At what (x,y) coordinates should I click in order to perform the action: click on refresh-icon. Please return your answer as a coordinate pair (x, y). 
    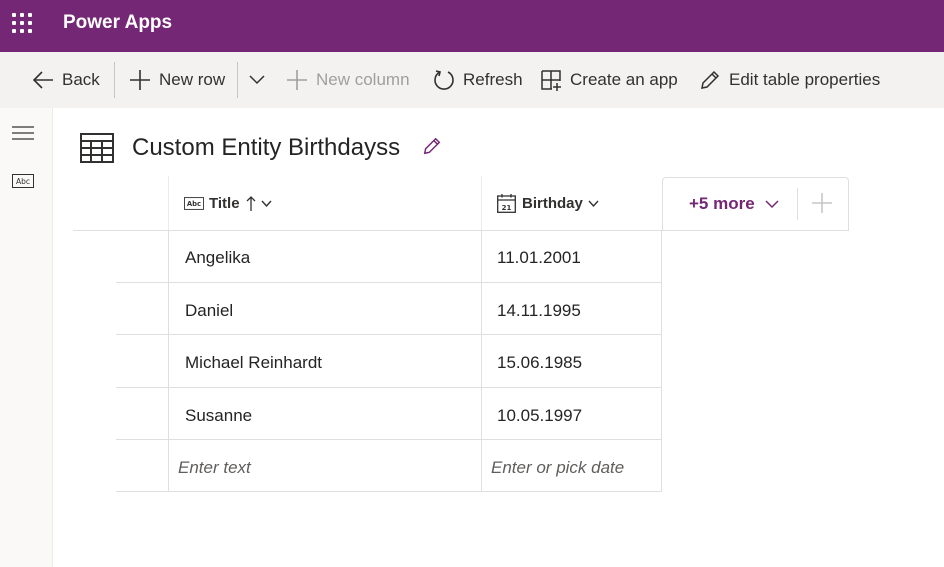
    Looking at the image, I should click on (444, 80).